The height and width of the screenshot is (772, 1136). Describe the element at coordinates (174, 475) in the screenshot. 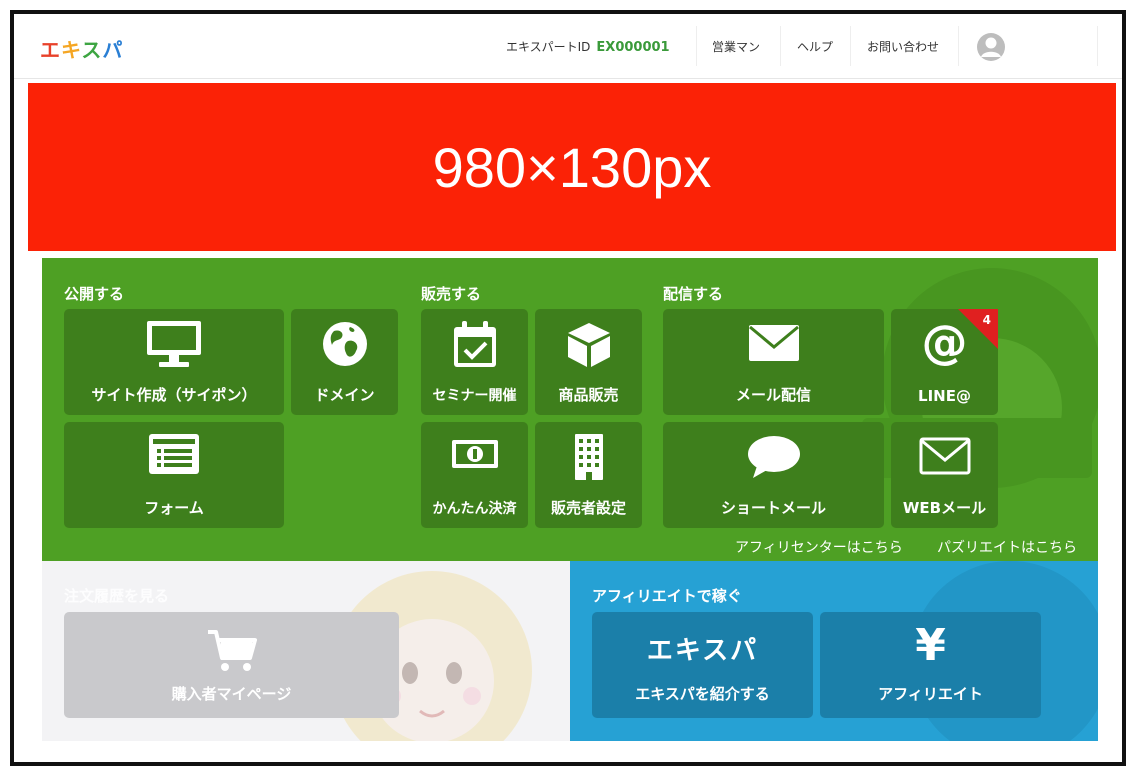

I see `form-button: フォーム` at that location.